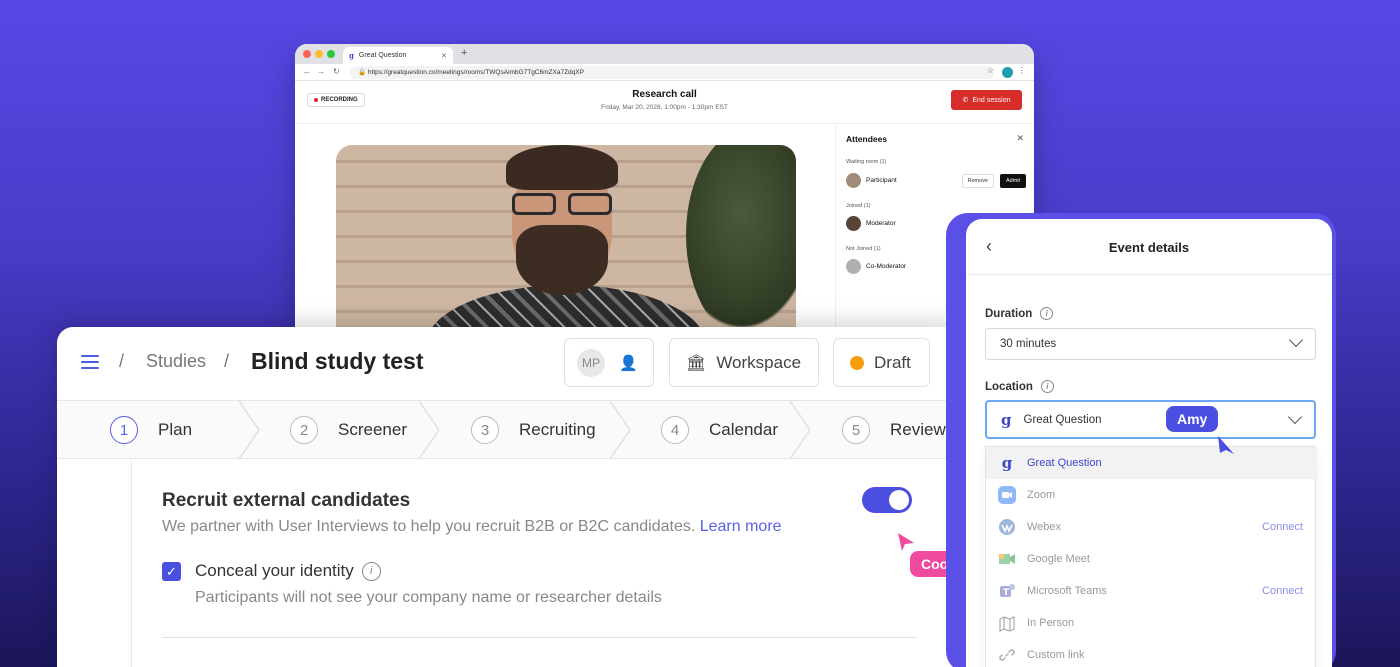 The height and width of the screenshot is (667, 1400). What do you see at coordinates (856, 430) in the screenshot?
I see `step-number: 5` at bounding box center [856, 430].